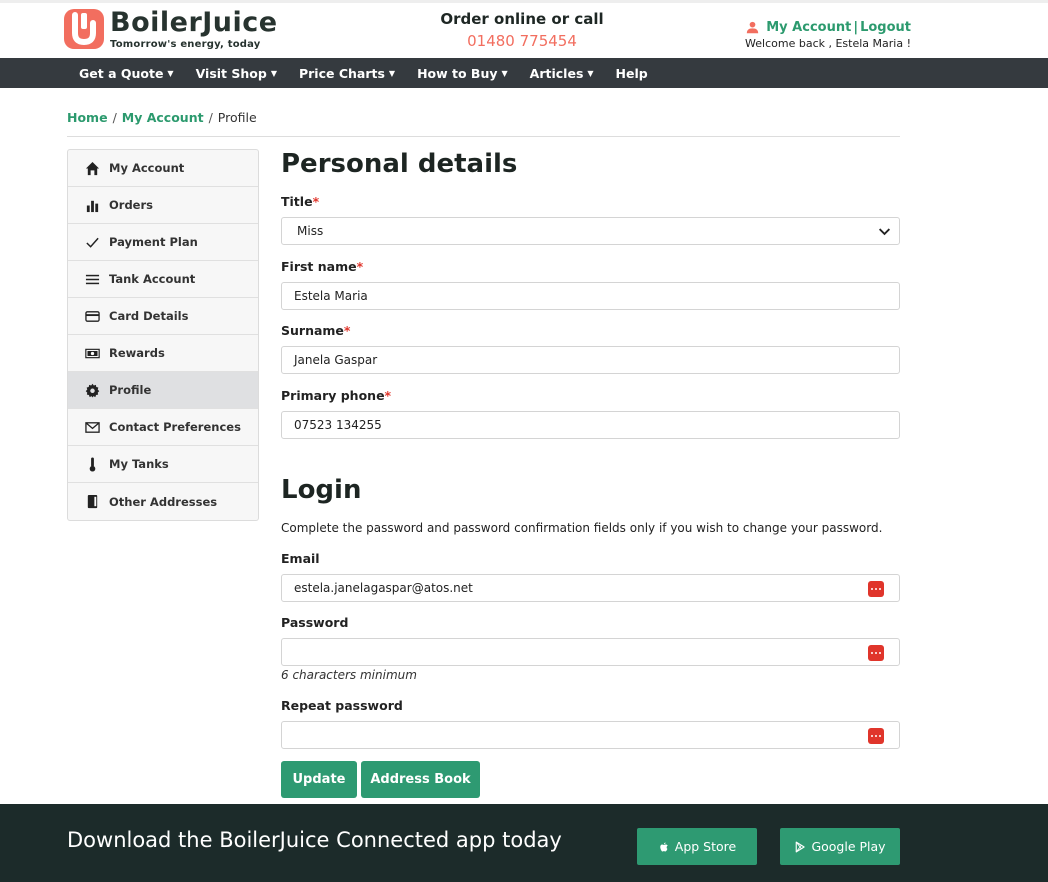  I want to click on menu-lines-icon, so click(92, 279).